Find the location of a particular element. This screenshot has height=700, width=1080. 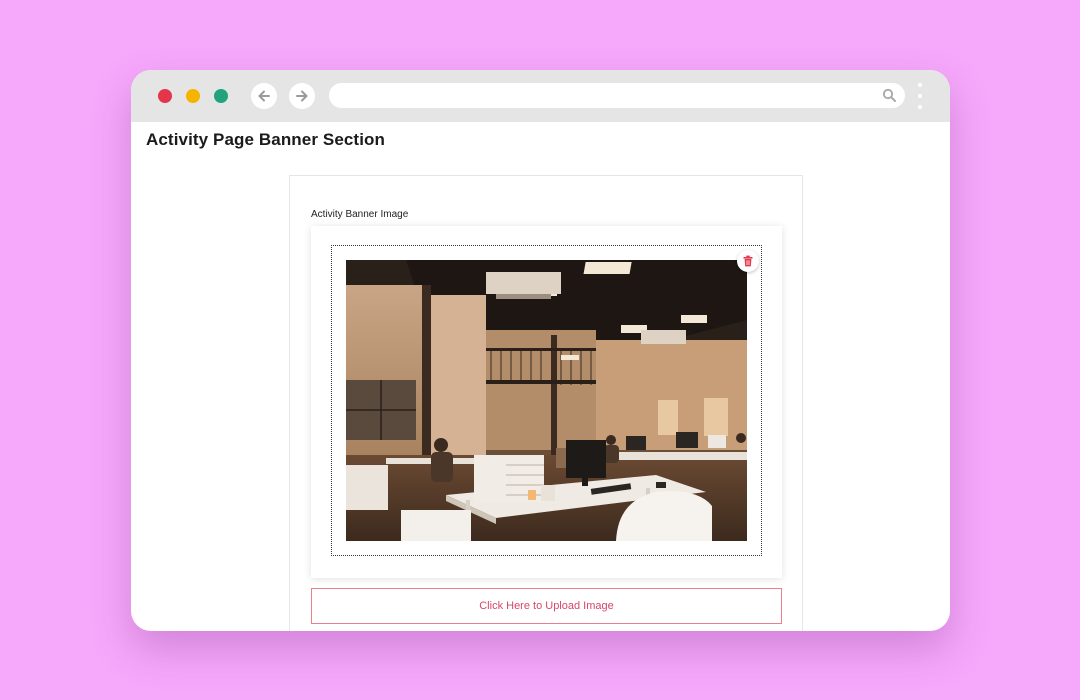

banner-image-preview is located at coordinates (546, 400).